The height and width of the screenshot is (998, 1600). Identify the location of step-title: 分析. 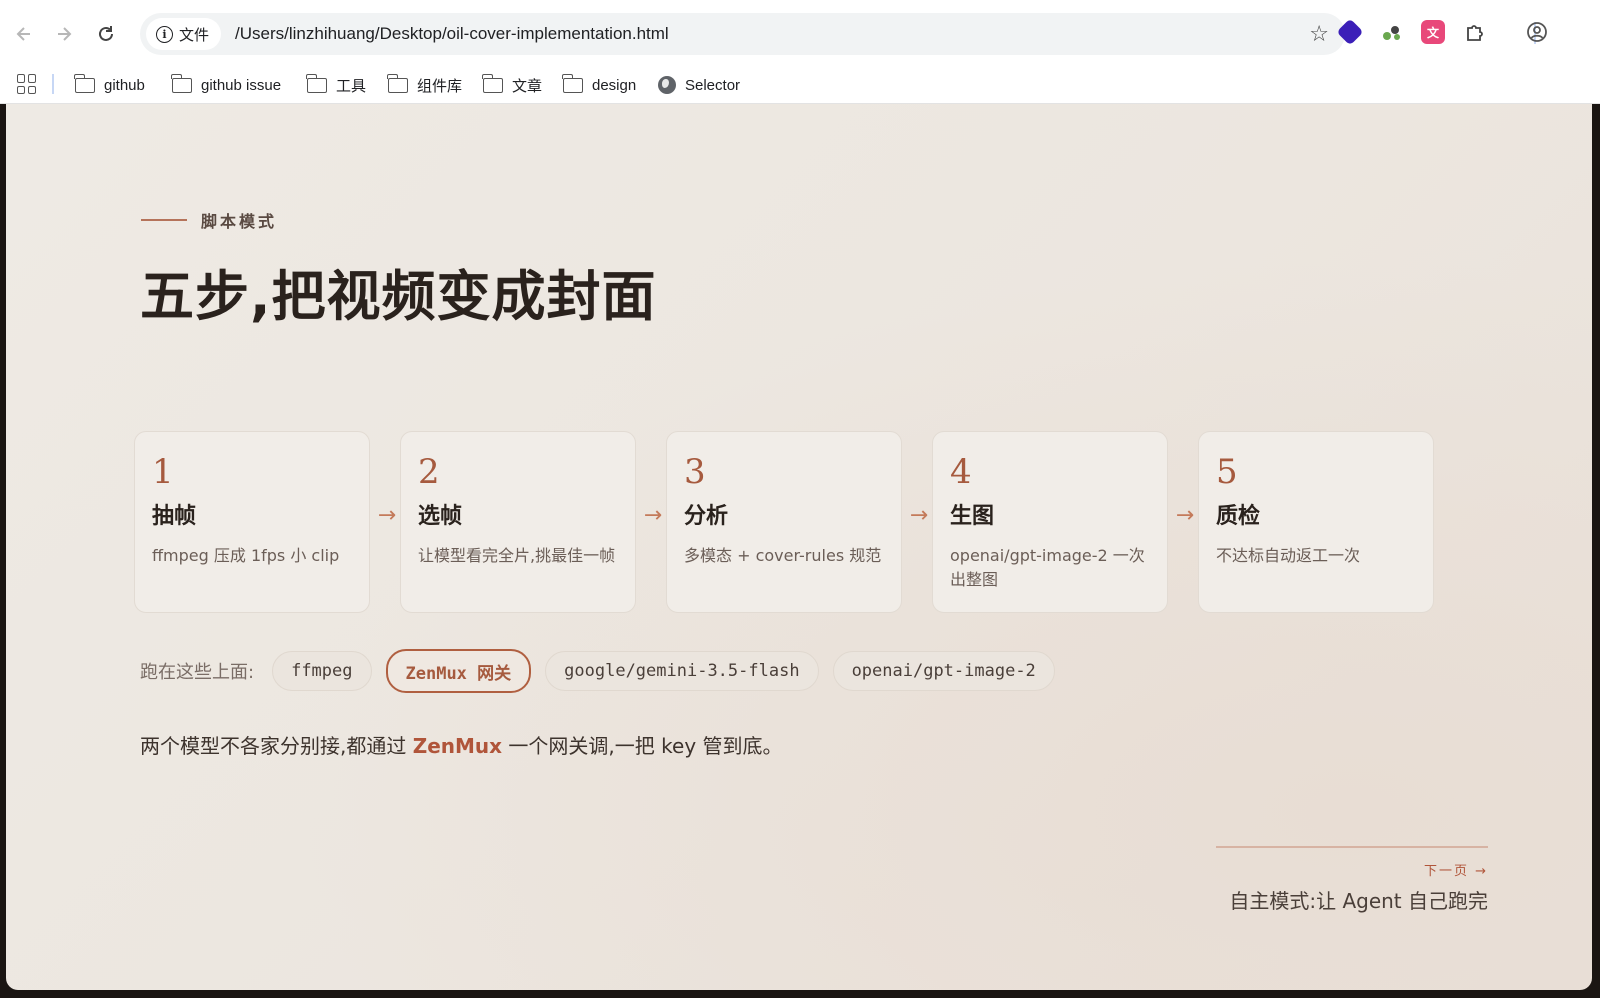
(706, 516).